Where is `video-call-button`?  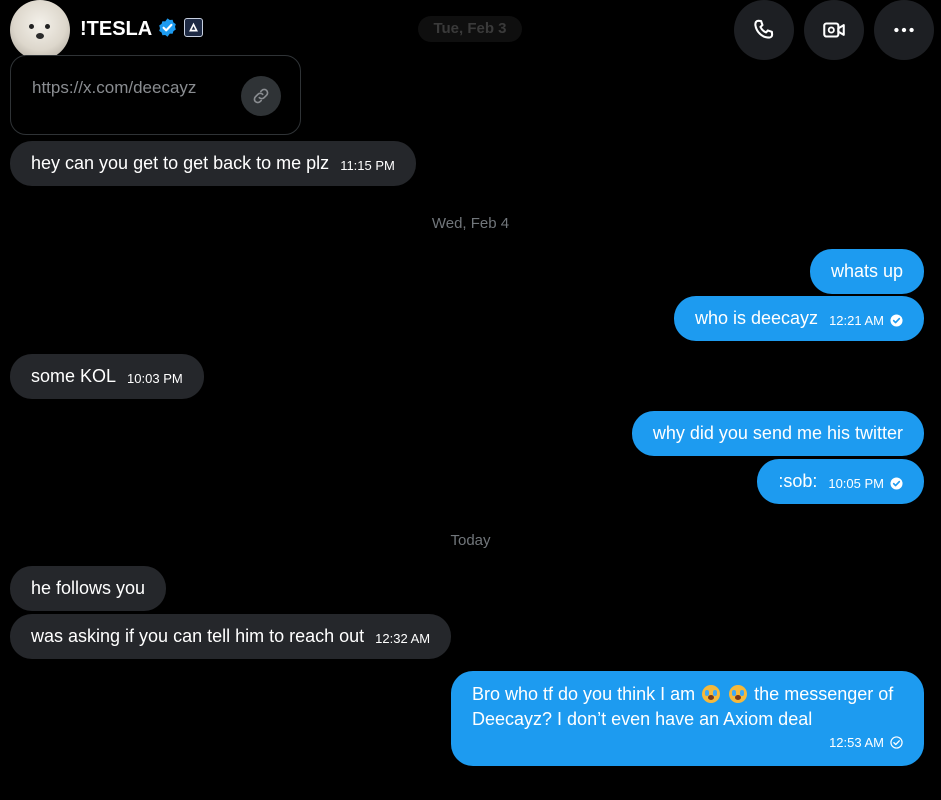
video-call-button is located at coordinates (834, 30).